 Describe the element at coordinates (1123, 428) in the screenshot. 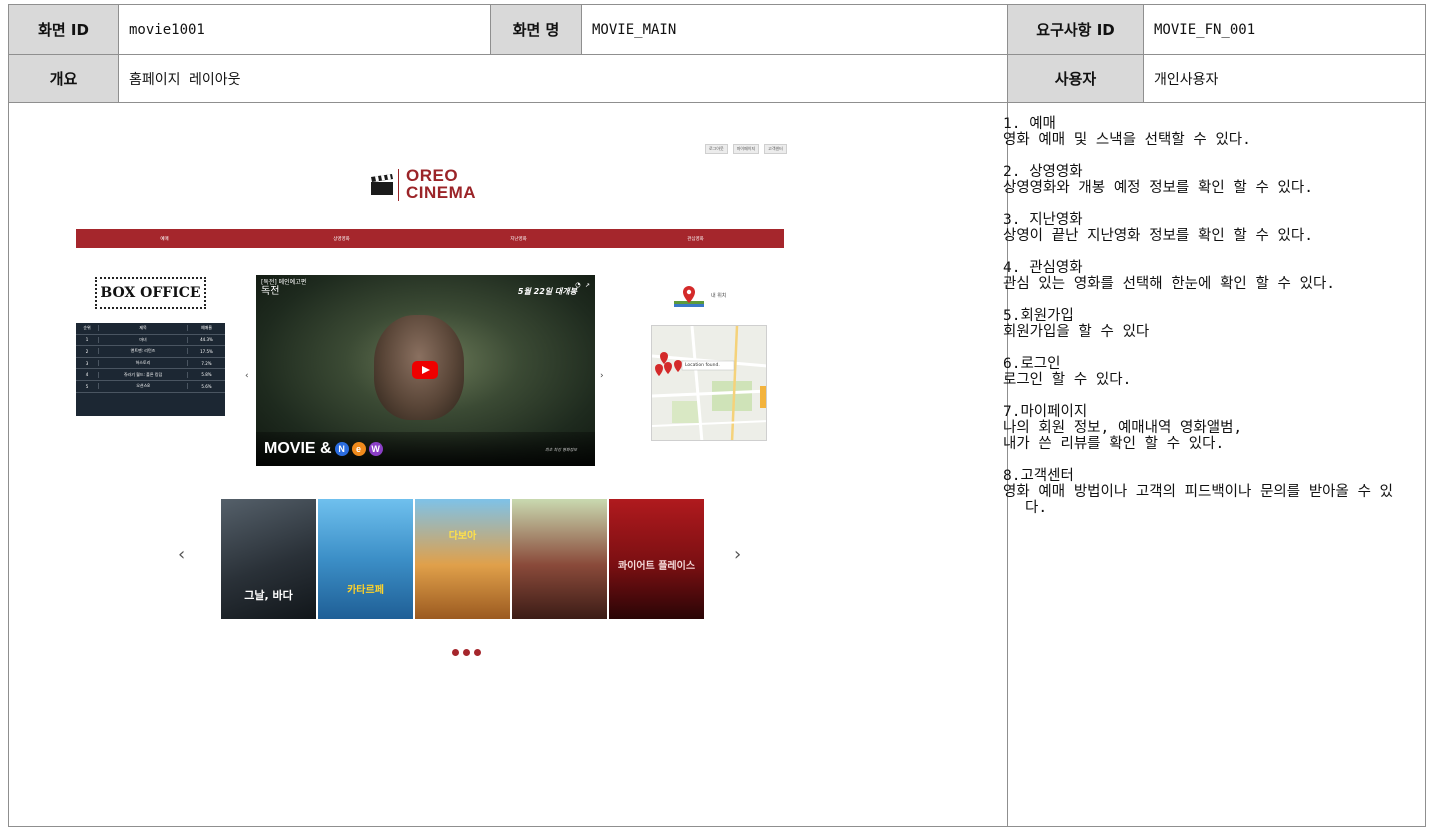

I see `feature-body: 나의 회원 정보, 예매내역 영화앨범,` at that location.